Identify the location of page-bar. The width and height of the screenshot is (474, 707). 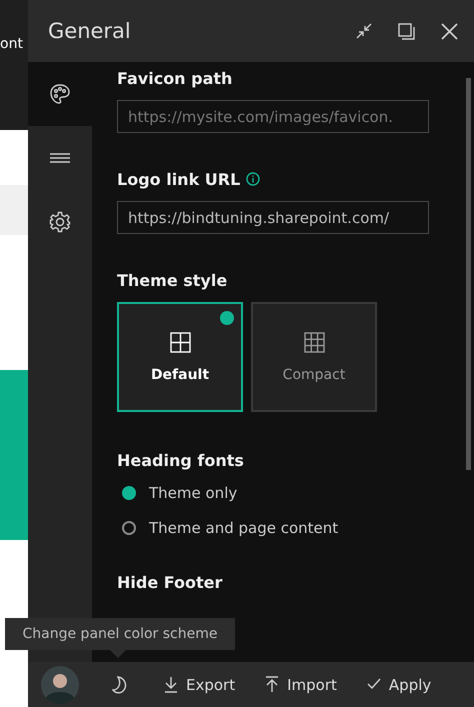
(14, 210).